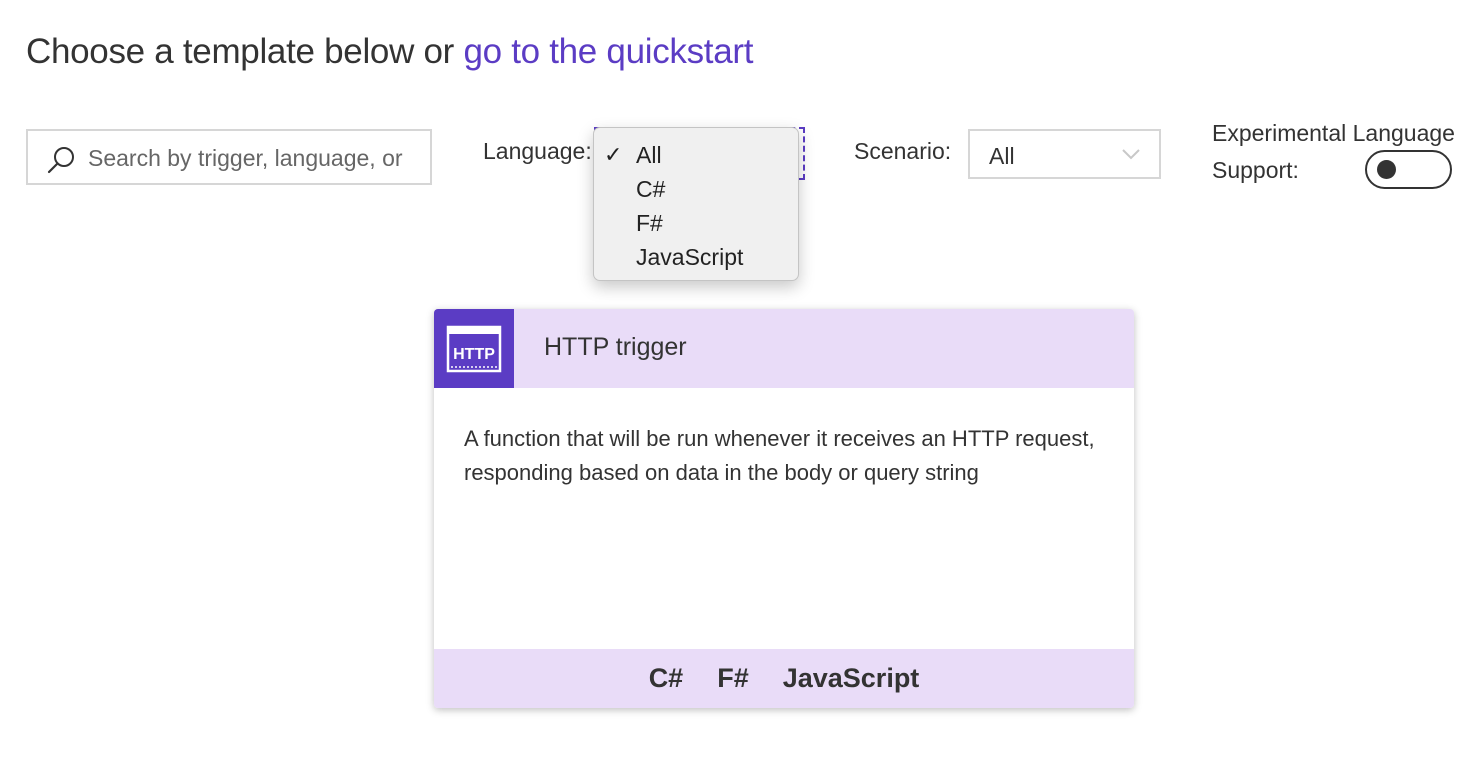 This screenshot has width=1462, height=759. Describe the element at coordinates (537, 151) in the screenshot. I see `language-label: Language:` at that location.